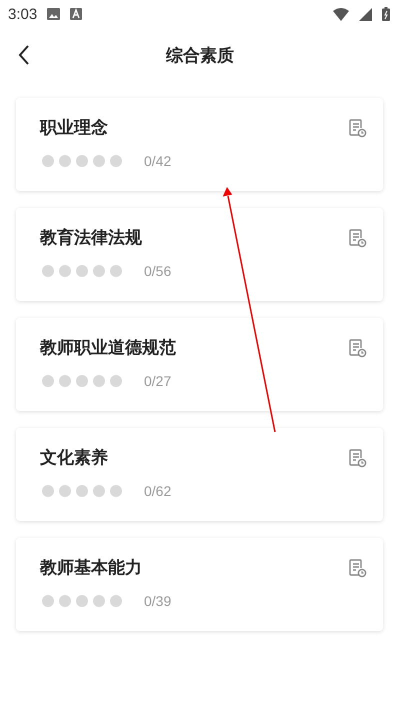 The width and height of the screenshot is (400, 711). Describe the element at coordinates (199, 254) in the screenshot. I see `category-card: 教育法律法规 0/56` at that location.